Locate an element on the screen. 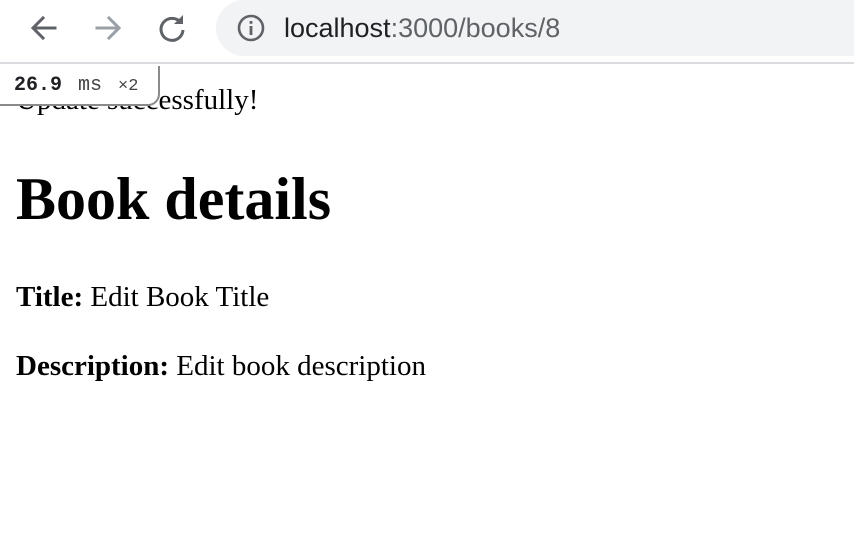  performance-badge: 26.9 ms ×2 is located at coordinates (80, 86).